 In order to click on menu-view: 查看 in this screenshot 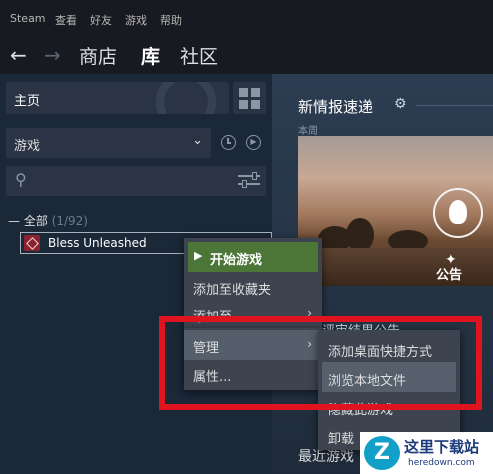, I will do `click(66, 20)`.